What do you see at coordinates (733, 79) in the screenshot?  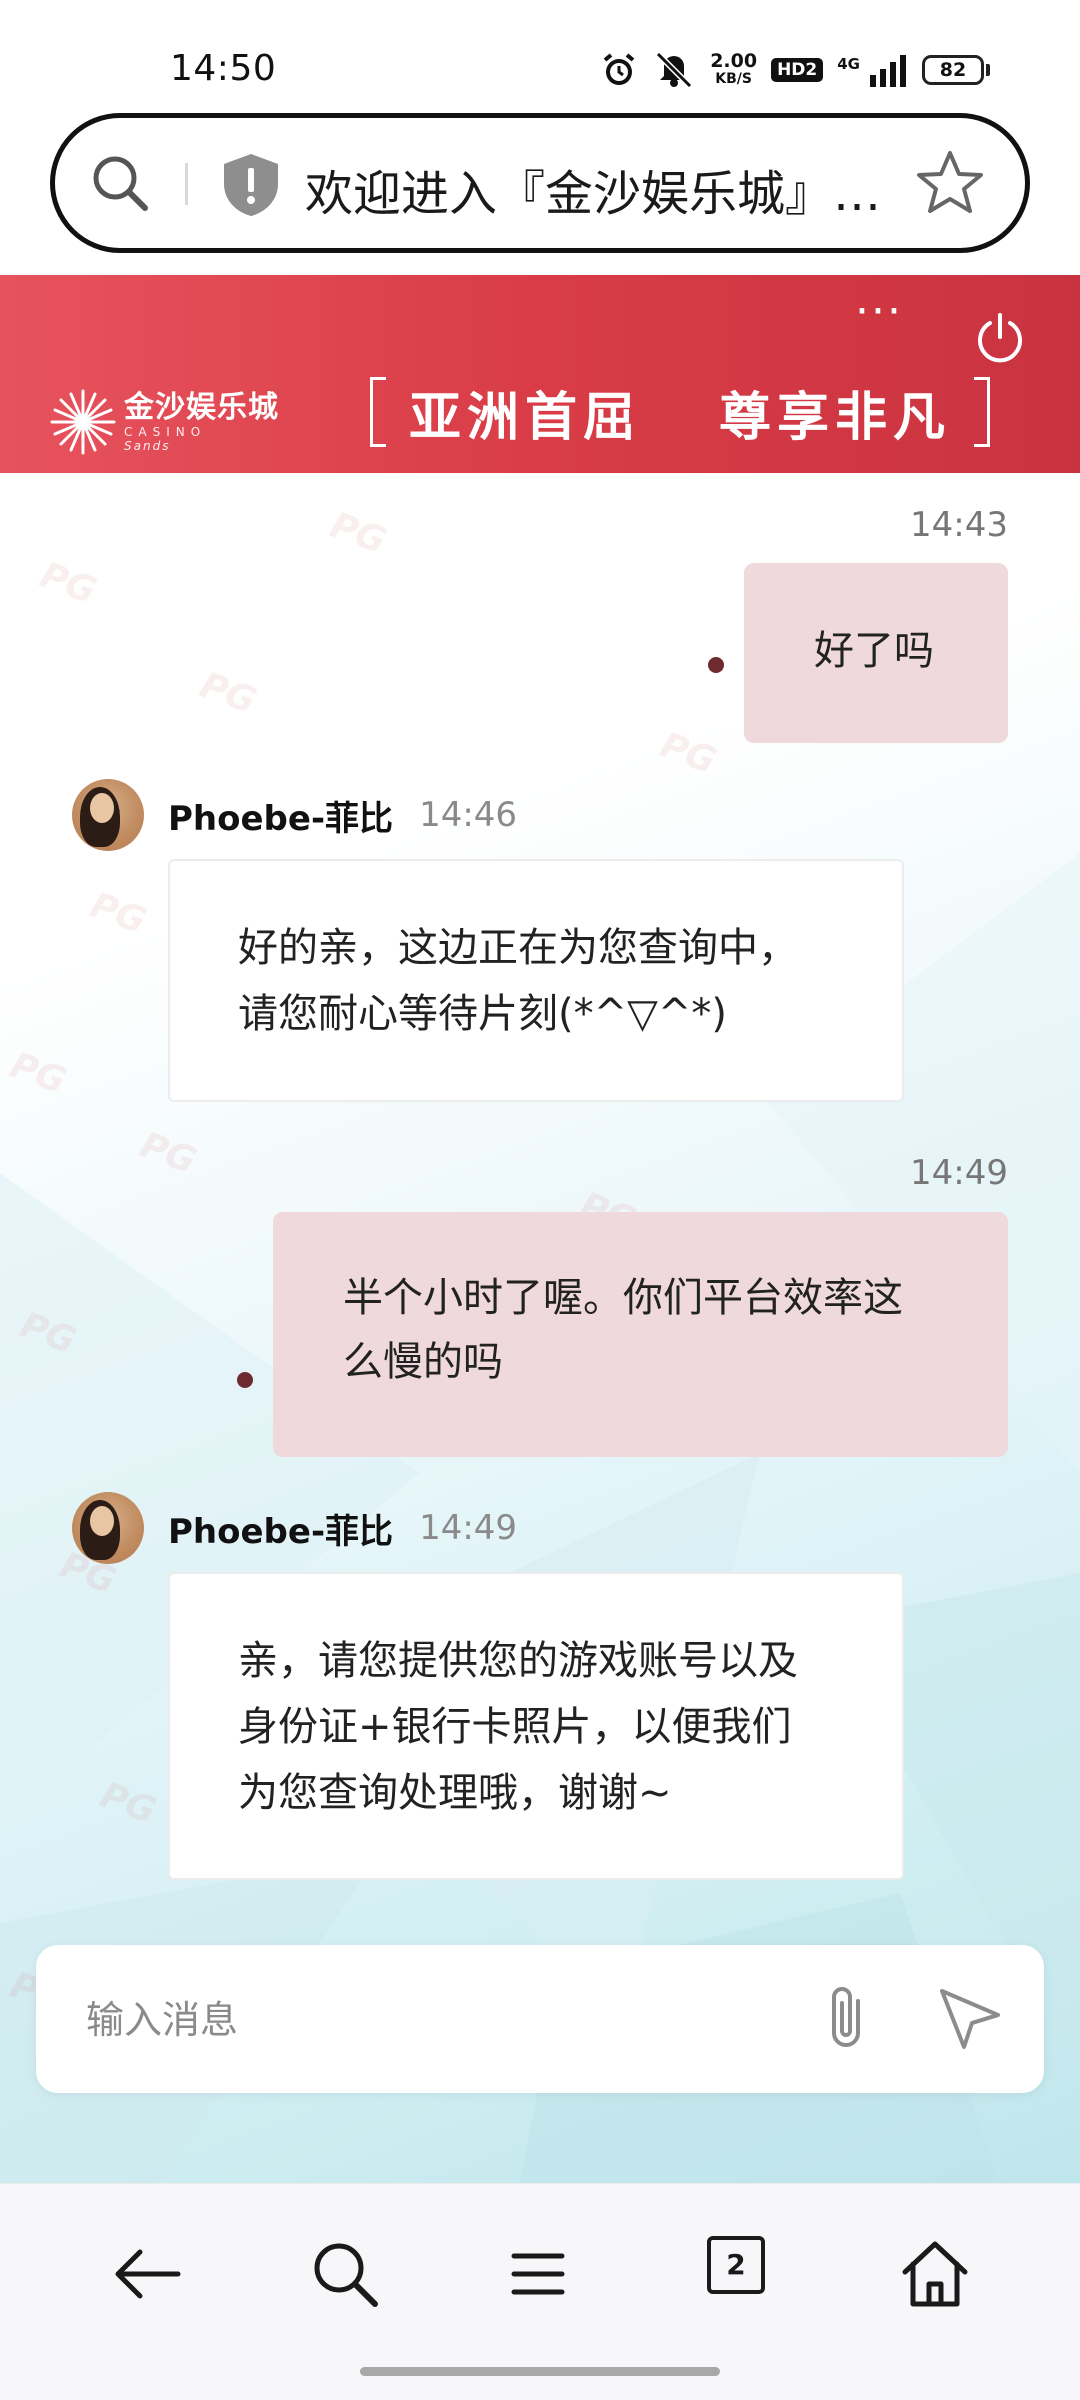 I see `speed-unit: KB/S` at bounding box center [733, 79].